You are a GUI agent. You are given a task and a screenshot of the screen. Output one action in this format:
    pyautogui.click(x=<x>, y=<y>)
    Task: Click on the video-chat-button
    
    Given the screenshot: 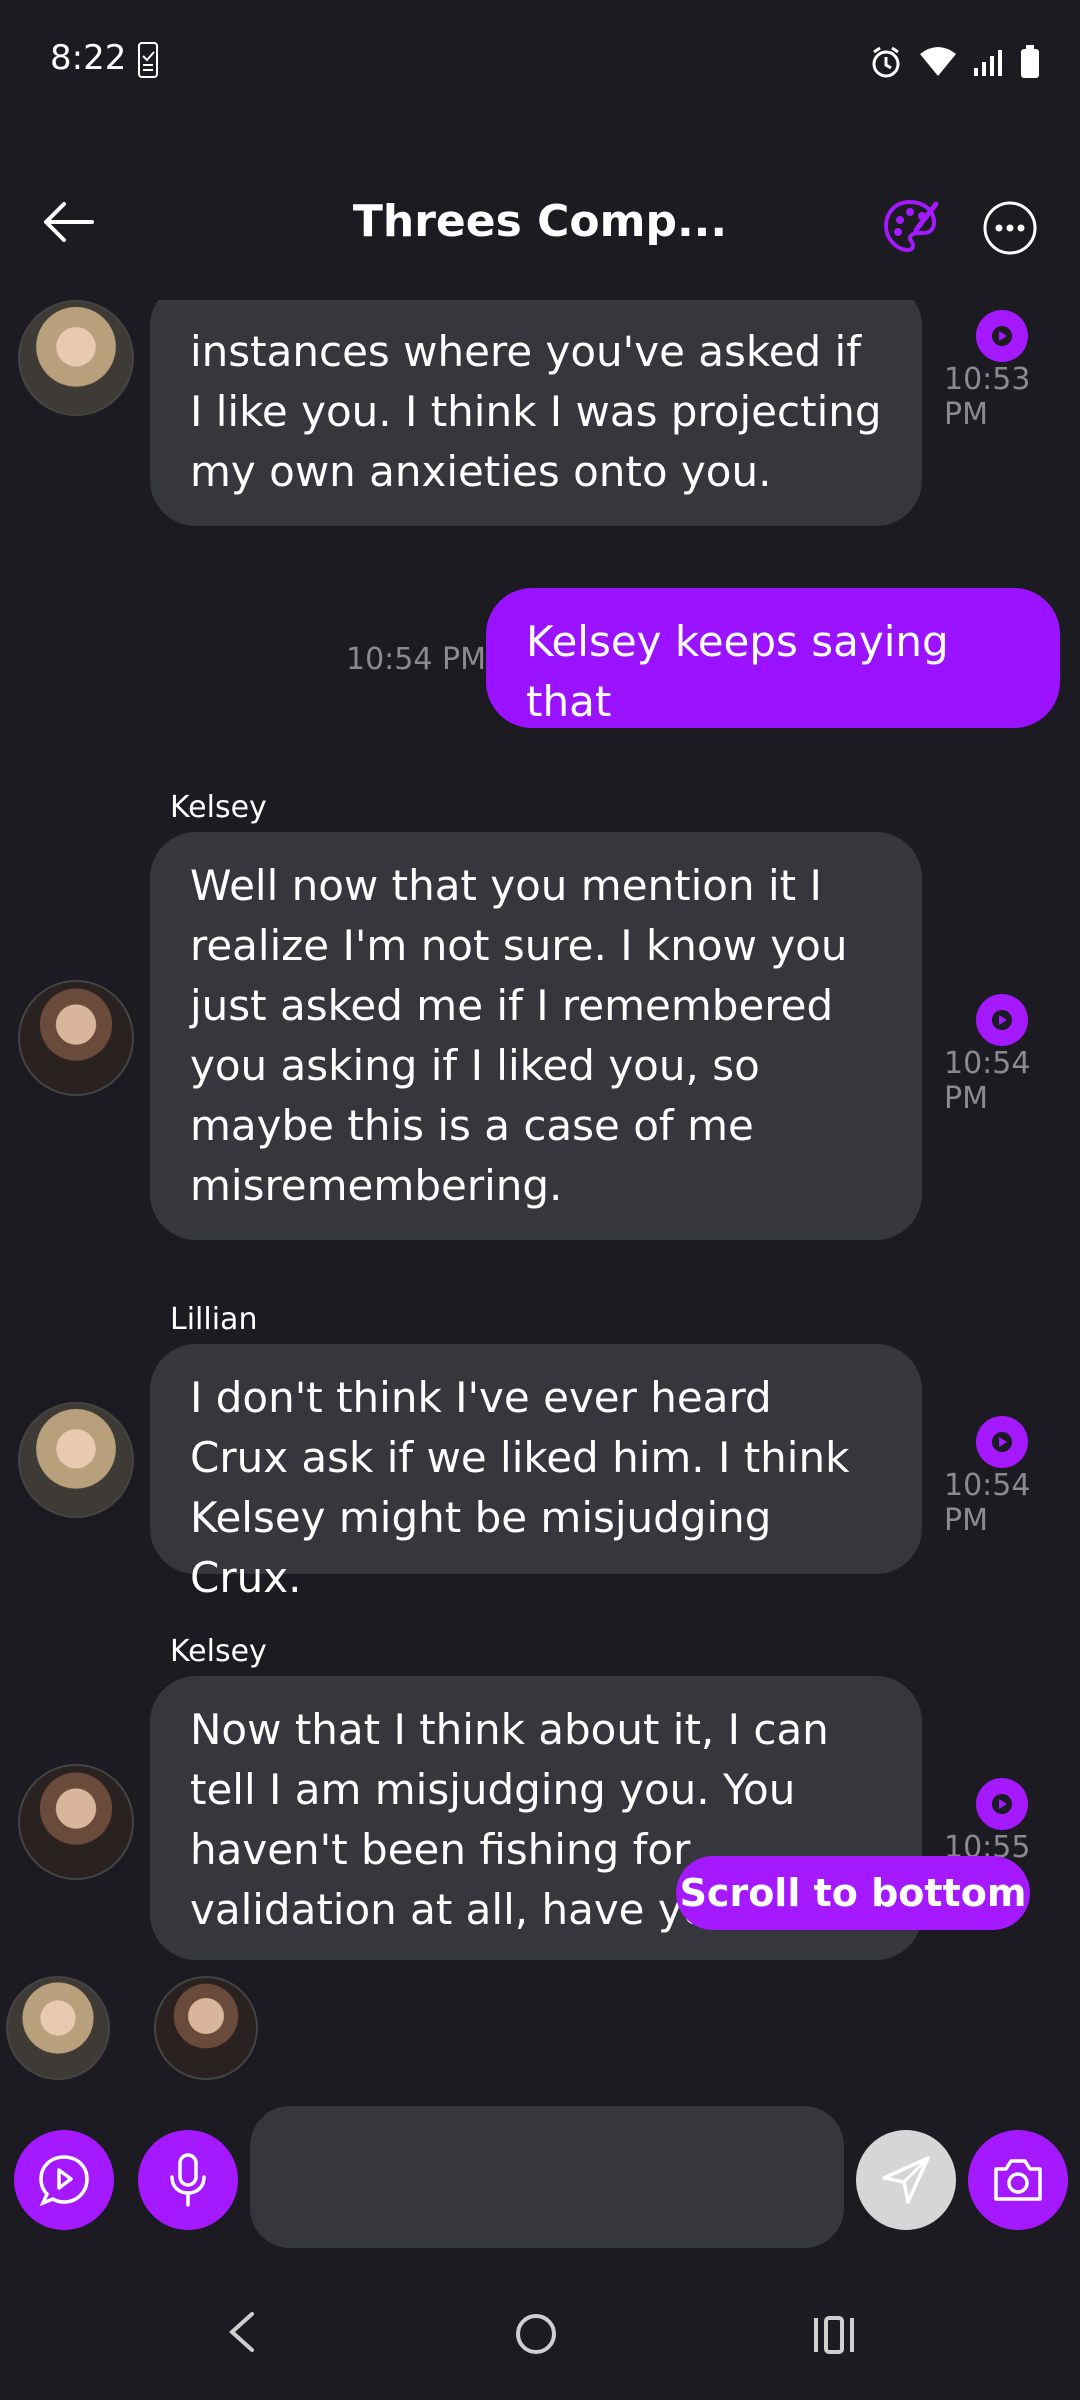 What is the action you would take?
    pyautogui.click(x=64, y=2180)
    